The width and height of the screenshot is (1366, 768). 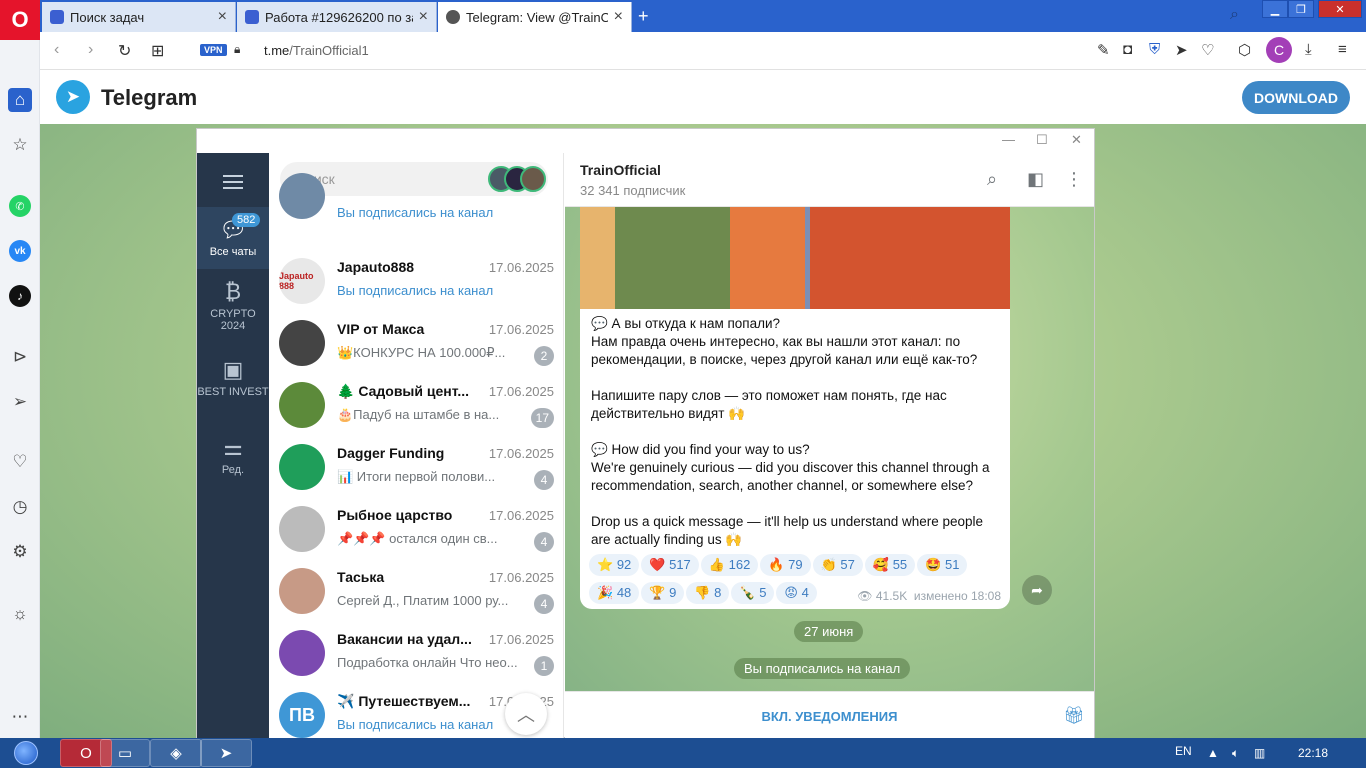 I want to click on star-icon: ☆, so click(x=20, y=145).